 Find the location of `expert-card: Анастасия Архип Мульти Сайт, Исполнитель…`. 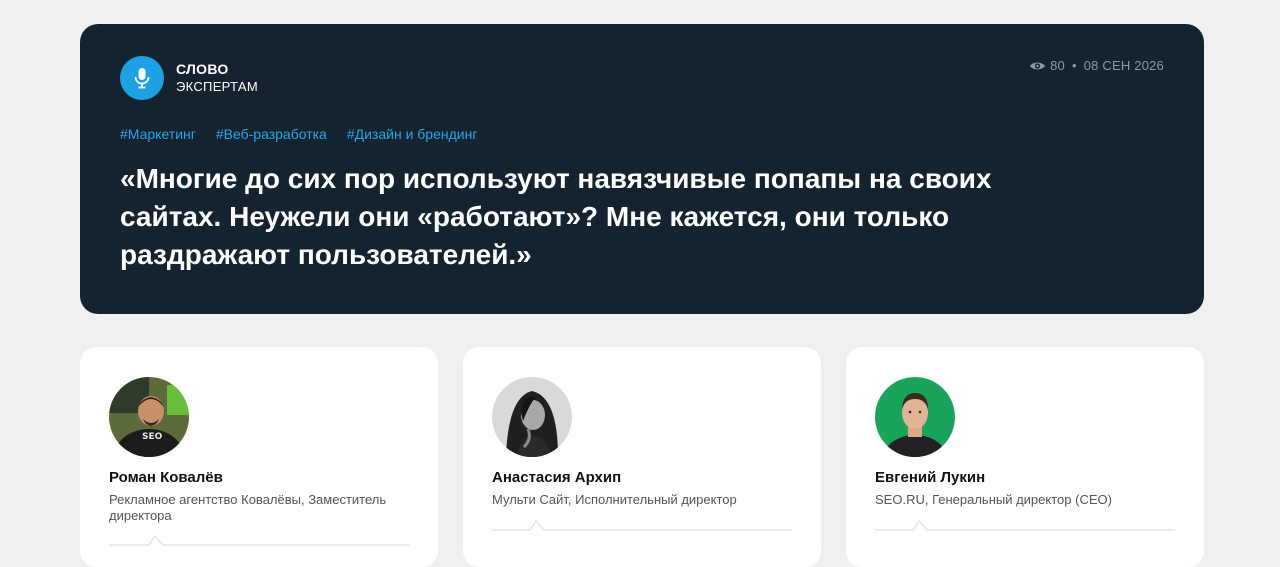

expert-card: Анастасия Архип Мульти Сайт, Исполнитель… is located at coordinates (642, 457).